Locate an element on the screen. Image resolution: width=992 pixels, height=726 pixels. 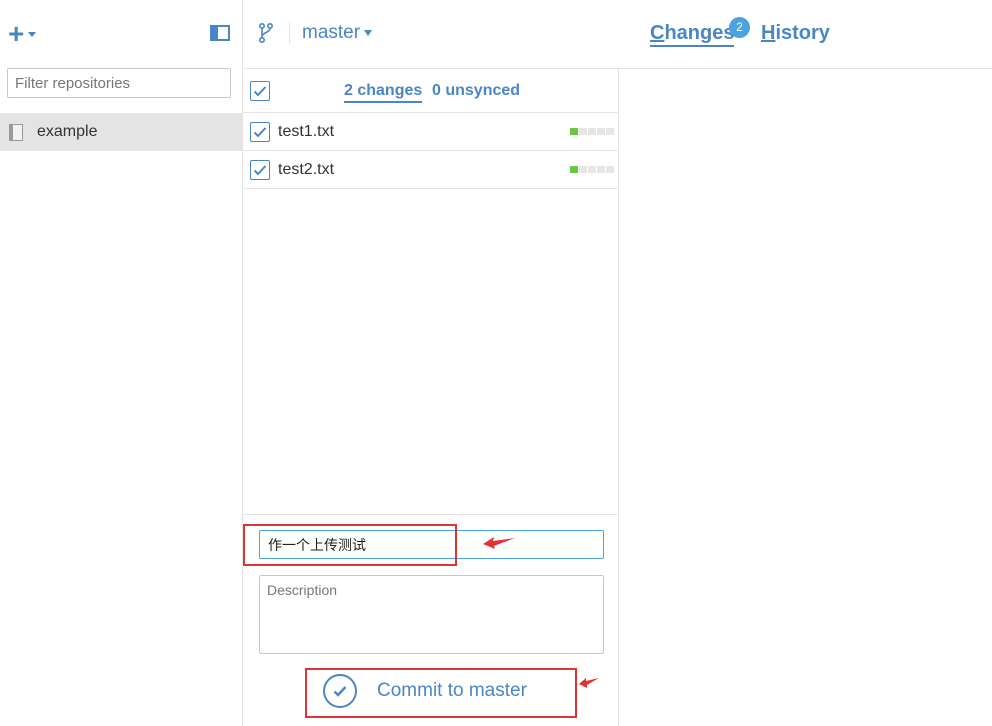
add-repository-button: + is located at coordinates (22, 33).